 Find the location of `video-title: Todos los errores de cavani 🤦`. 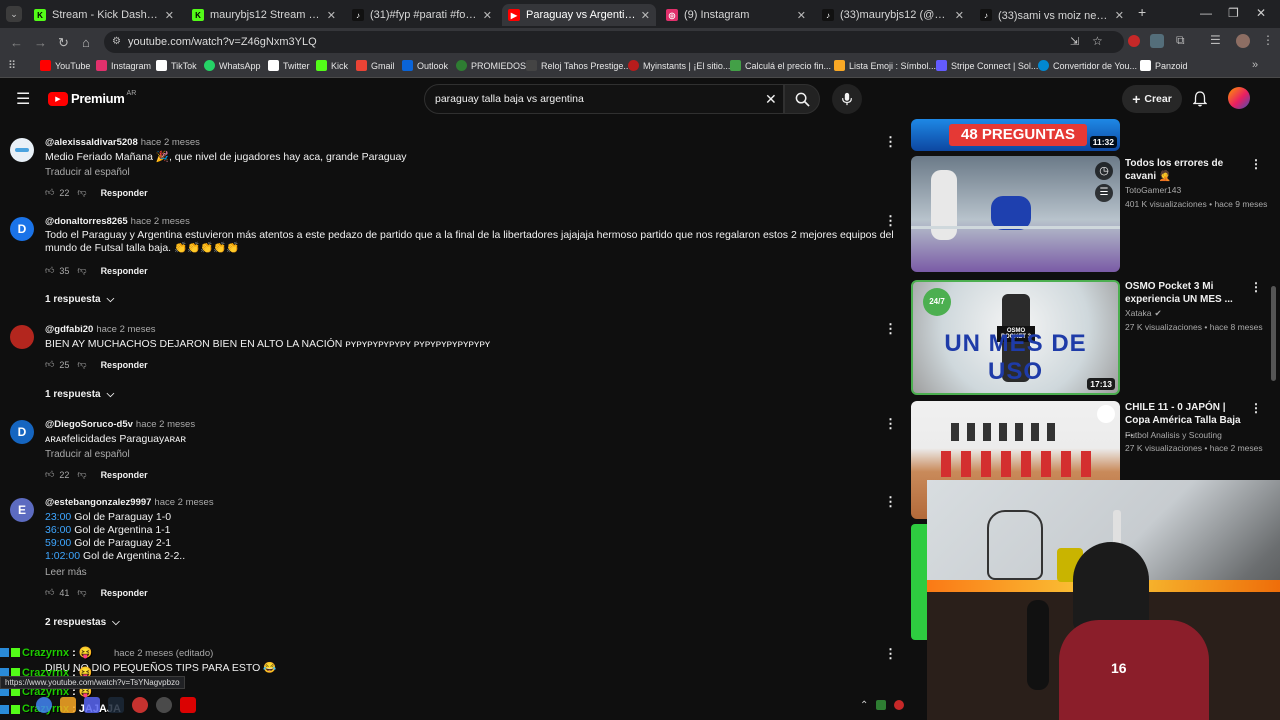

video-title: Todos los errores de cavani 🤦 is located at coordinates (1185, 170).